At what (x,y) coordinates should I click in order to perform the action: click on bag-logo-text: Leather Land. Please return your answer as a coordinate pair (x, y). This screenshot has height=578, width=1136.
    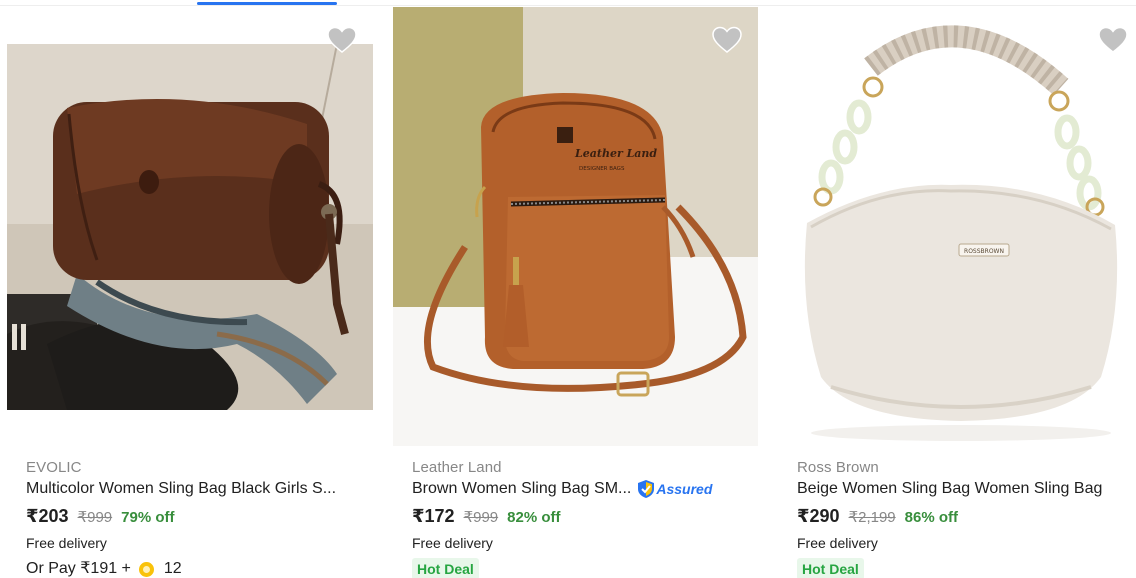
    Looking at the image, I should click on (615, 153).